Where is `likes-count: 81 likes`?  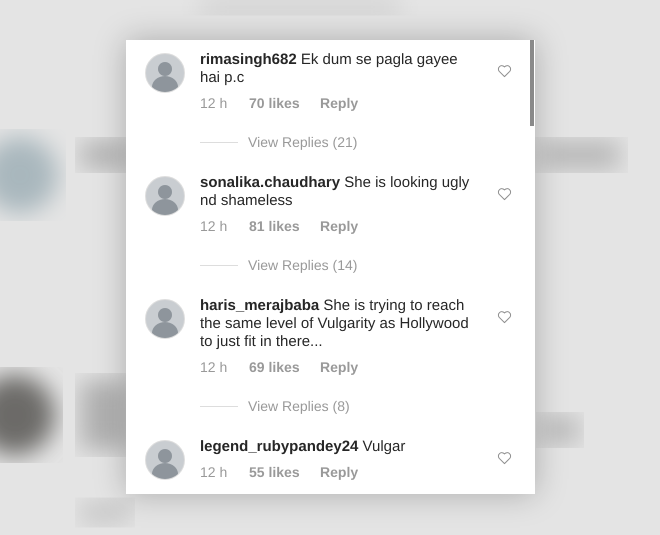 likes-count: 81 likes is located at coordinates (284, 226).